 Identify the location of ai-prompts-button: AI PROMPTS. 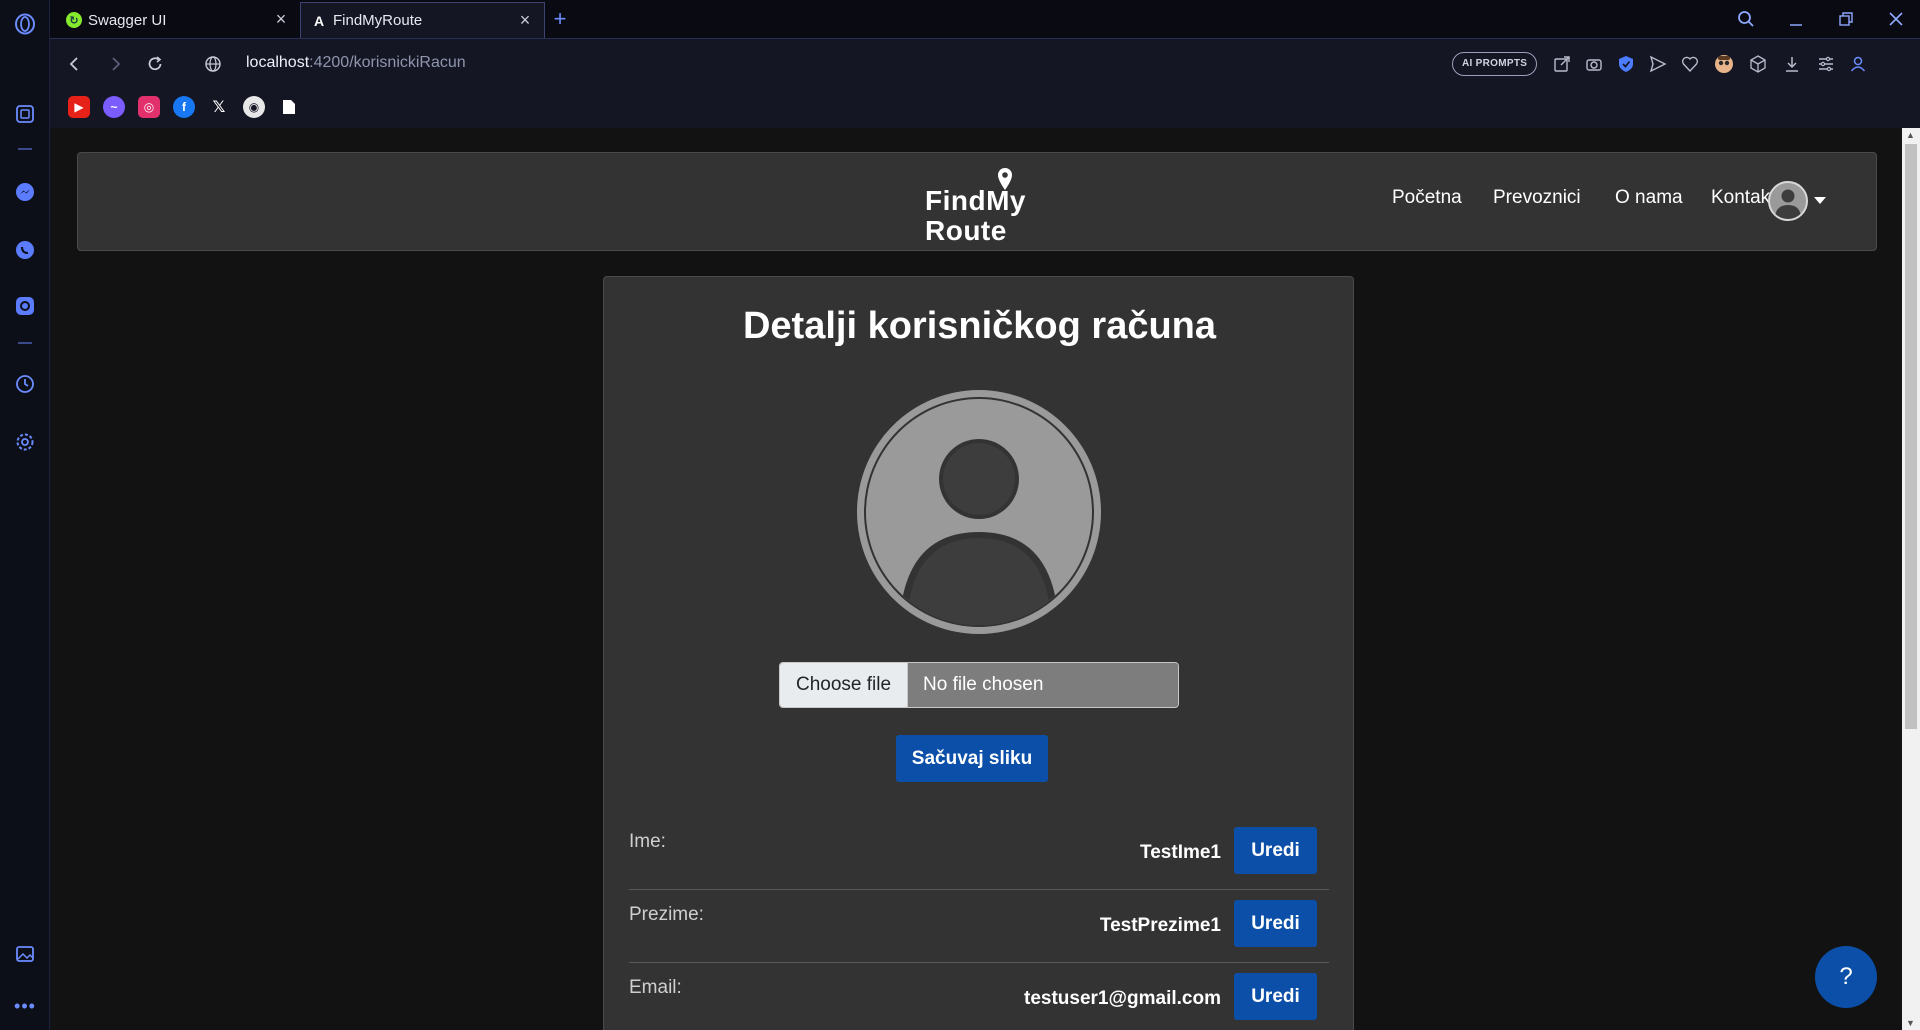
(1495, 64).